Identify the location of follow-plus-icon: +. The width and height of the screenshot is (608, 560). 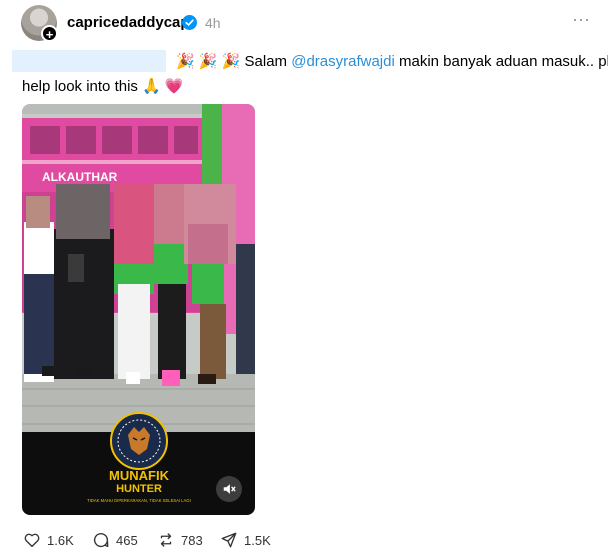
(49, 33).